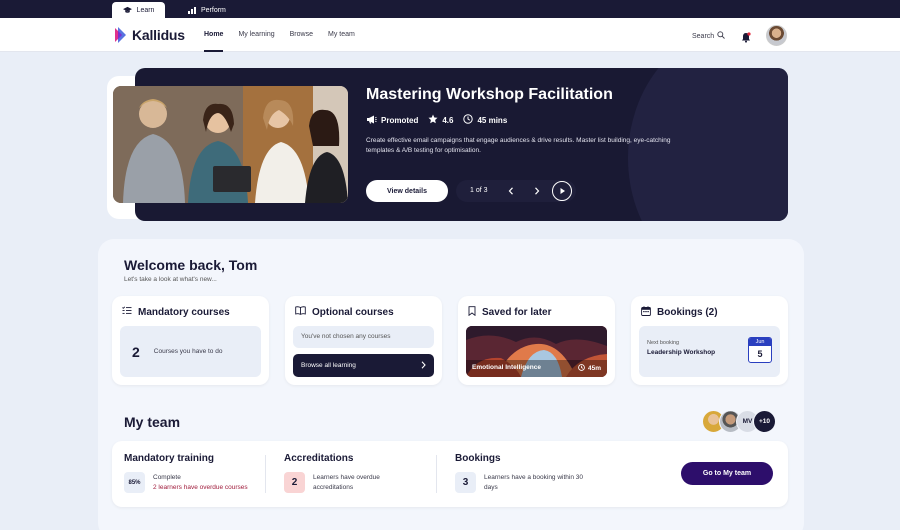 This screenshot has height=530, width=900. Describe the element at coordinates (479, 190) in the screenshot. I see `carousel-pager: 1 of 3` at that location.